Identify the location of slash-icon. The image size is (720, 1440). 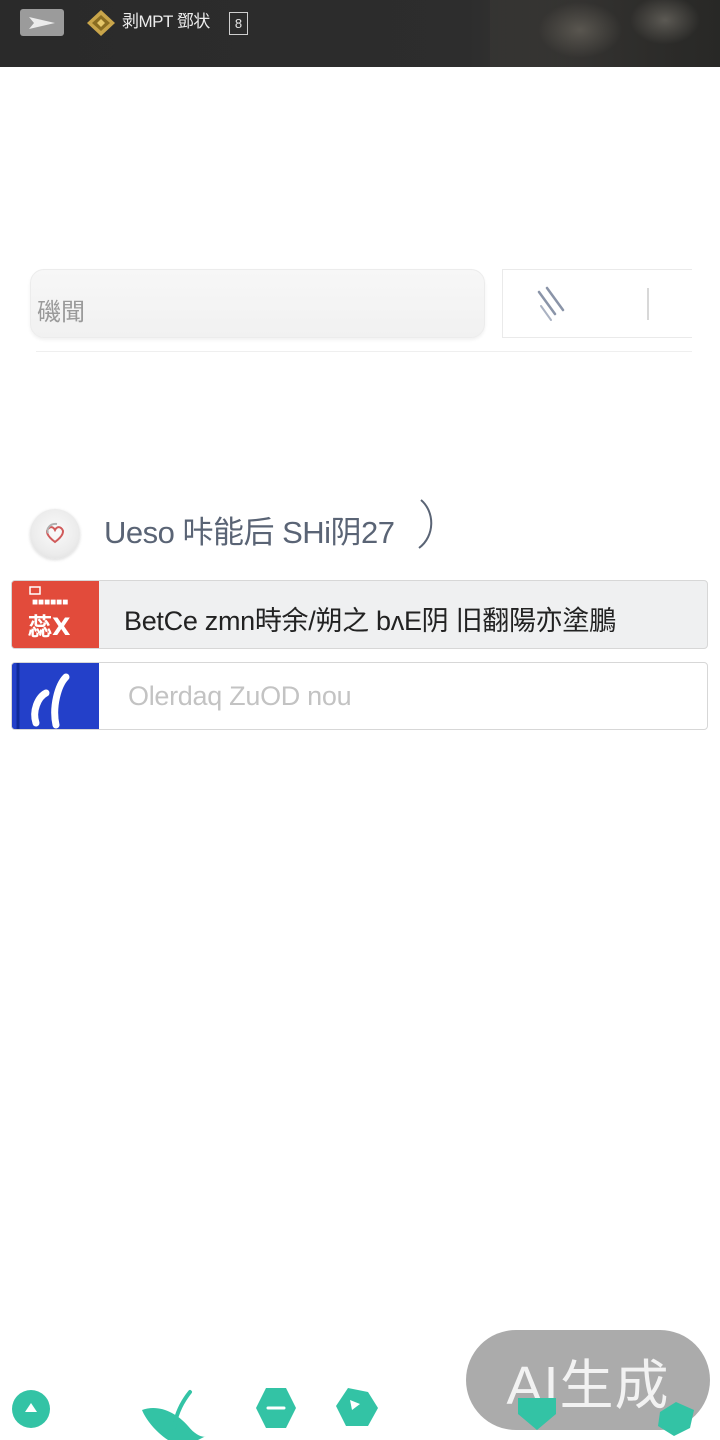
(551, 303).